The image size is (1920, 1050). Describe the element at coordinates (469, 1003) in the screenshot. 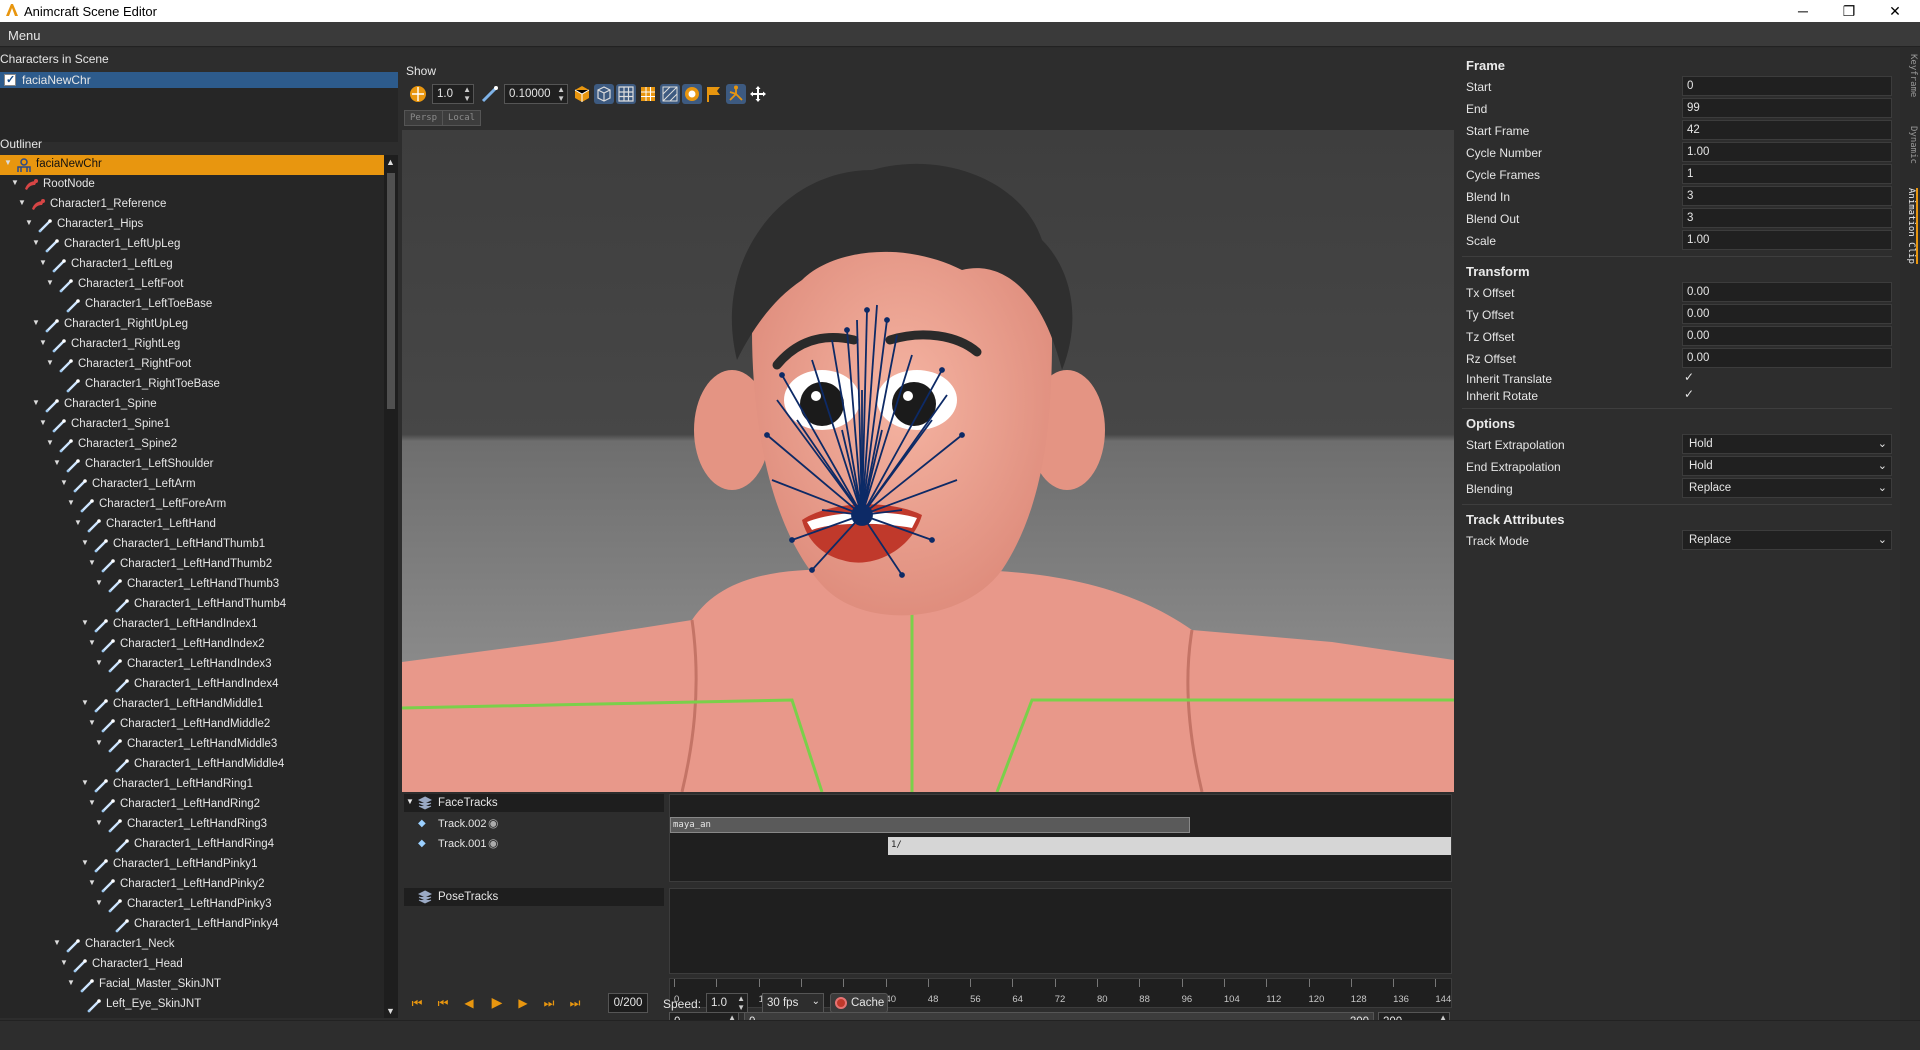

I see `step-back-icon: ◀` at that location.